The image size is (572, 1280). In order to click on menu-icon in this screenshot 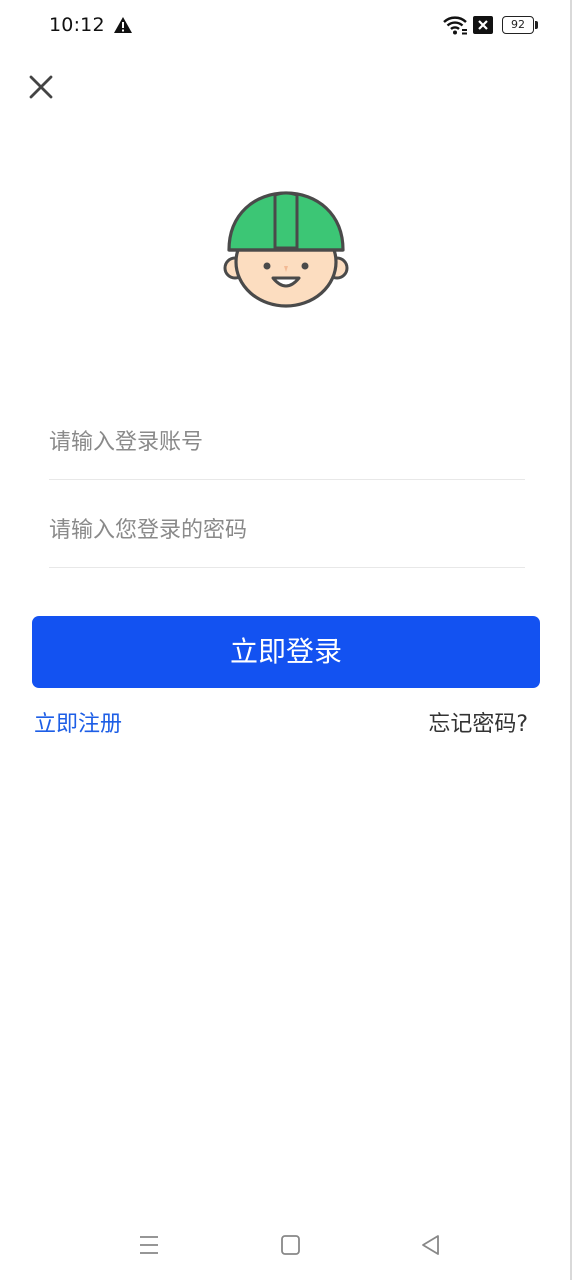, I will do `click(149, 1245)`.